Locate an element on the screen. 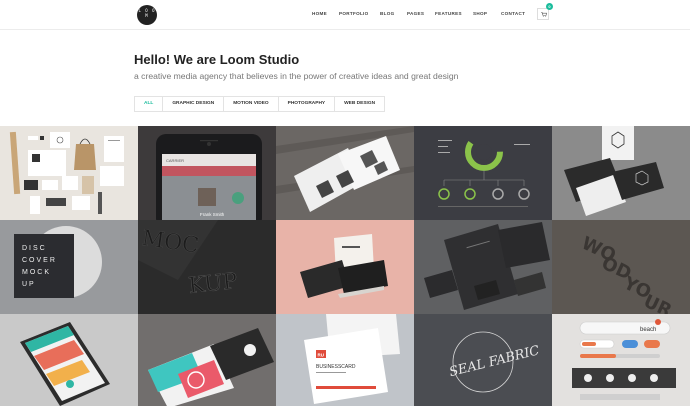 The width and height of the screenshot is (690, 406). 3d-letters-image: WO OD YO UR is located at coordinates (621, 267).